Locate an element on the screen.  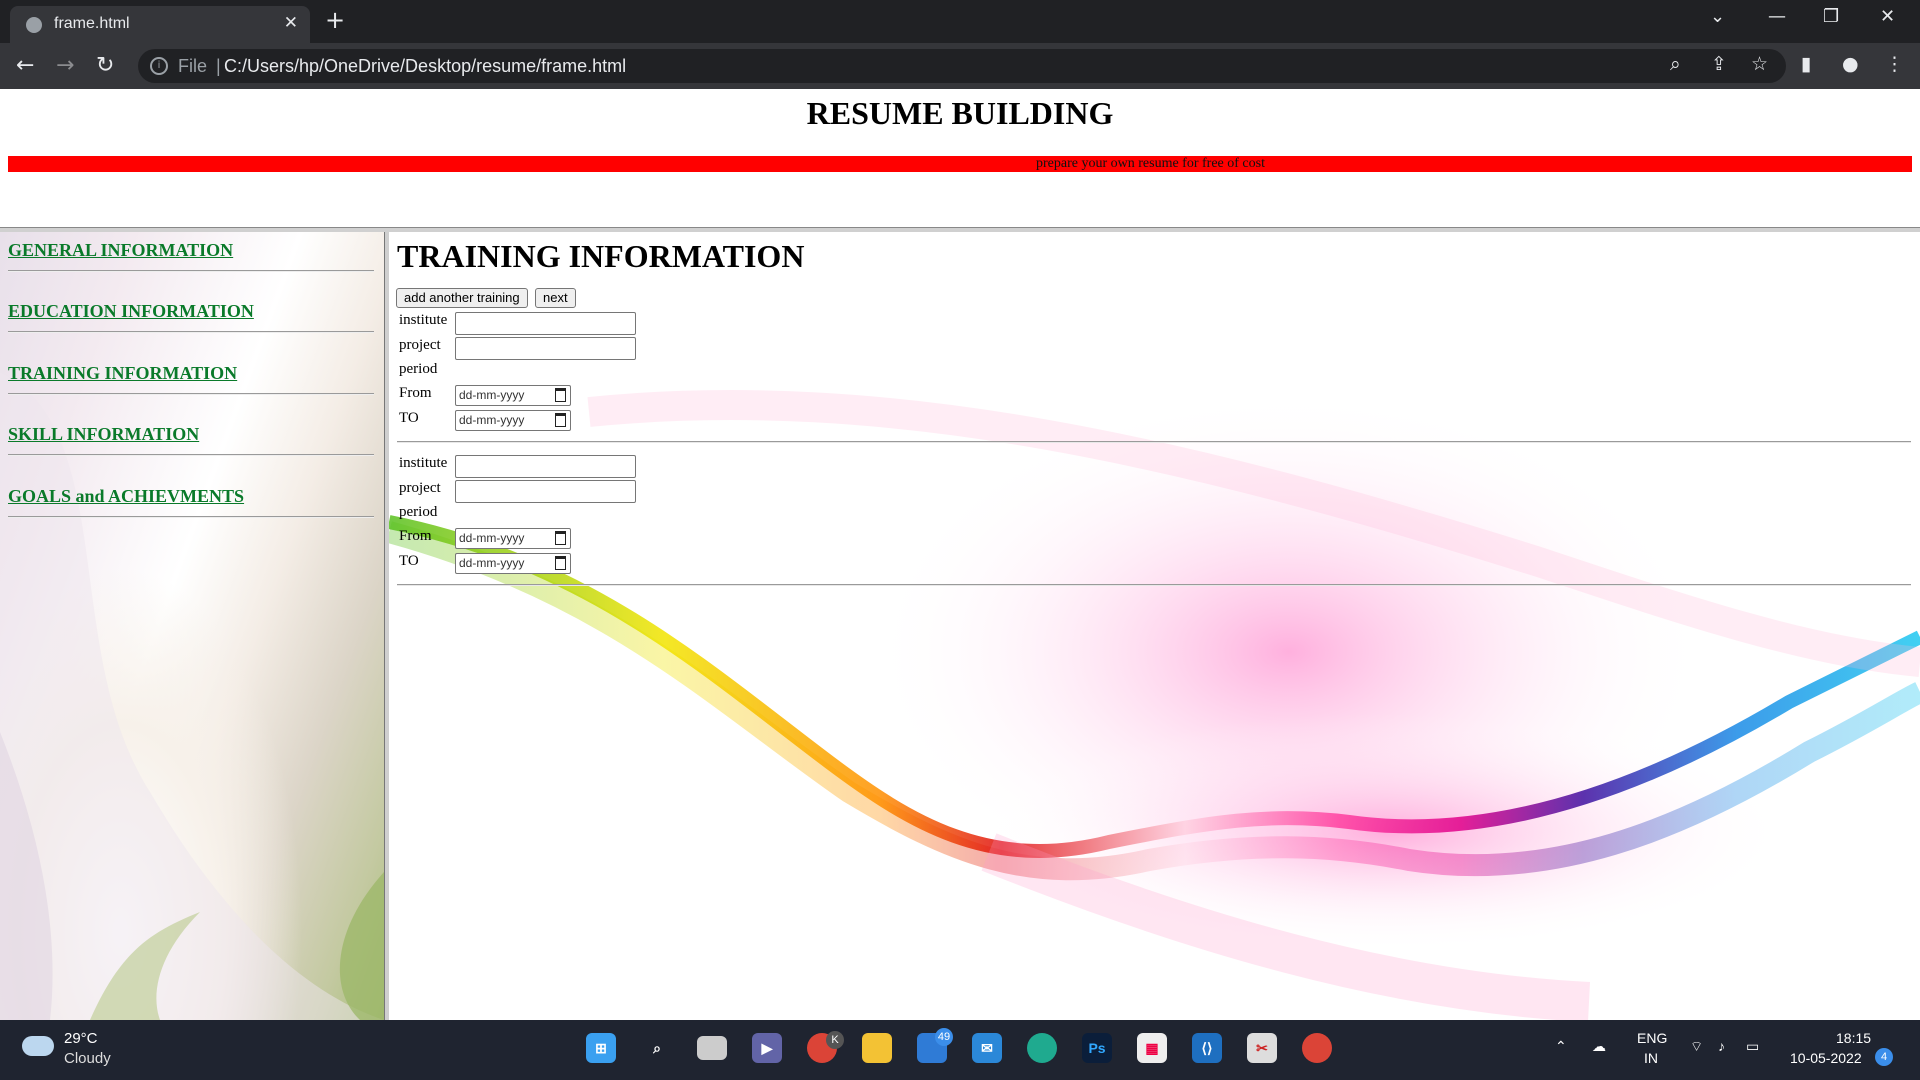
section-title: TRAINING INFORMATION is located at coordinates (601, 256).